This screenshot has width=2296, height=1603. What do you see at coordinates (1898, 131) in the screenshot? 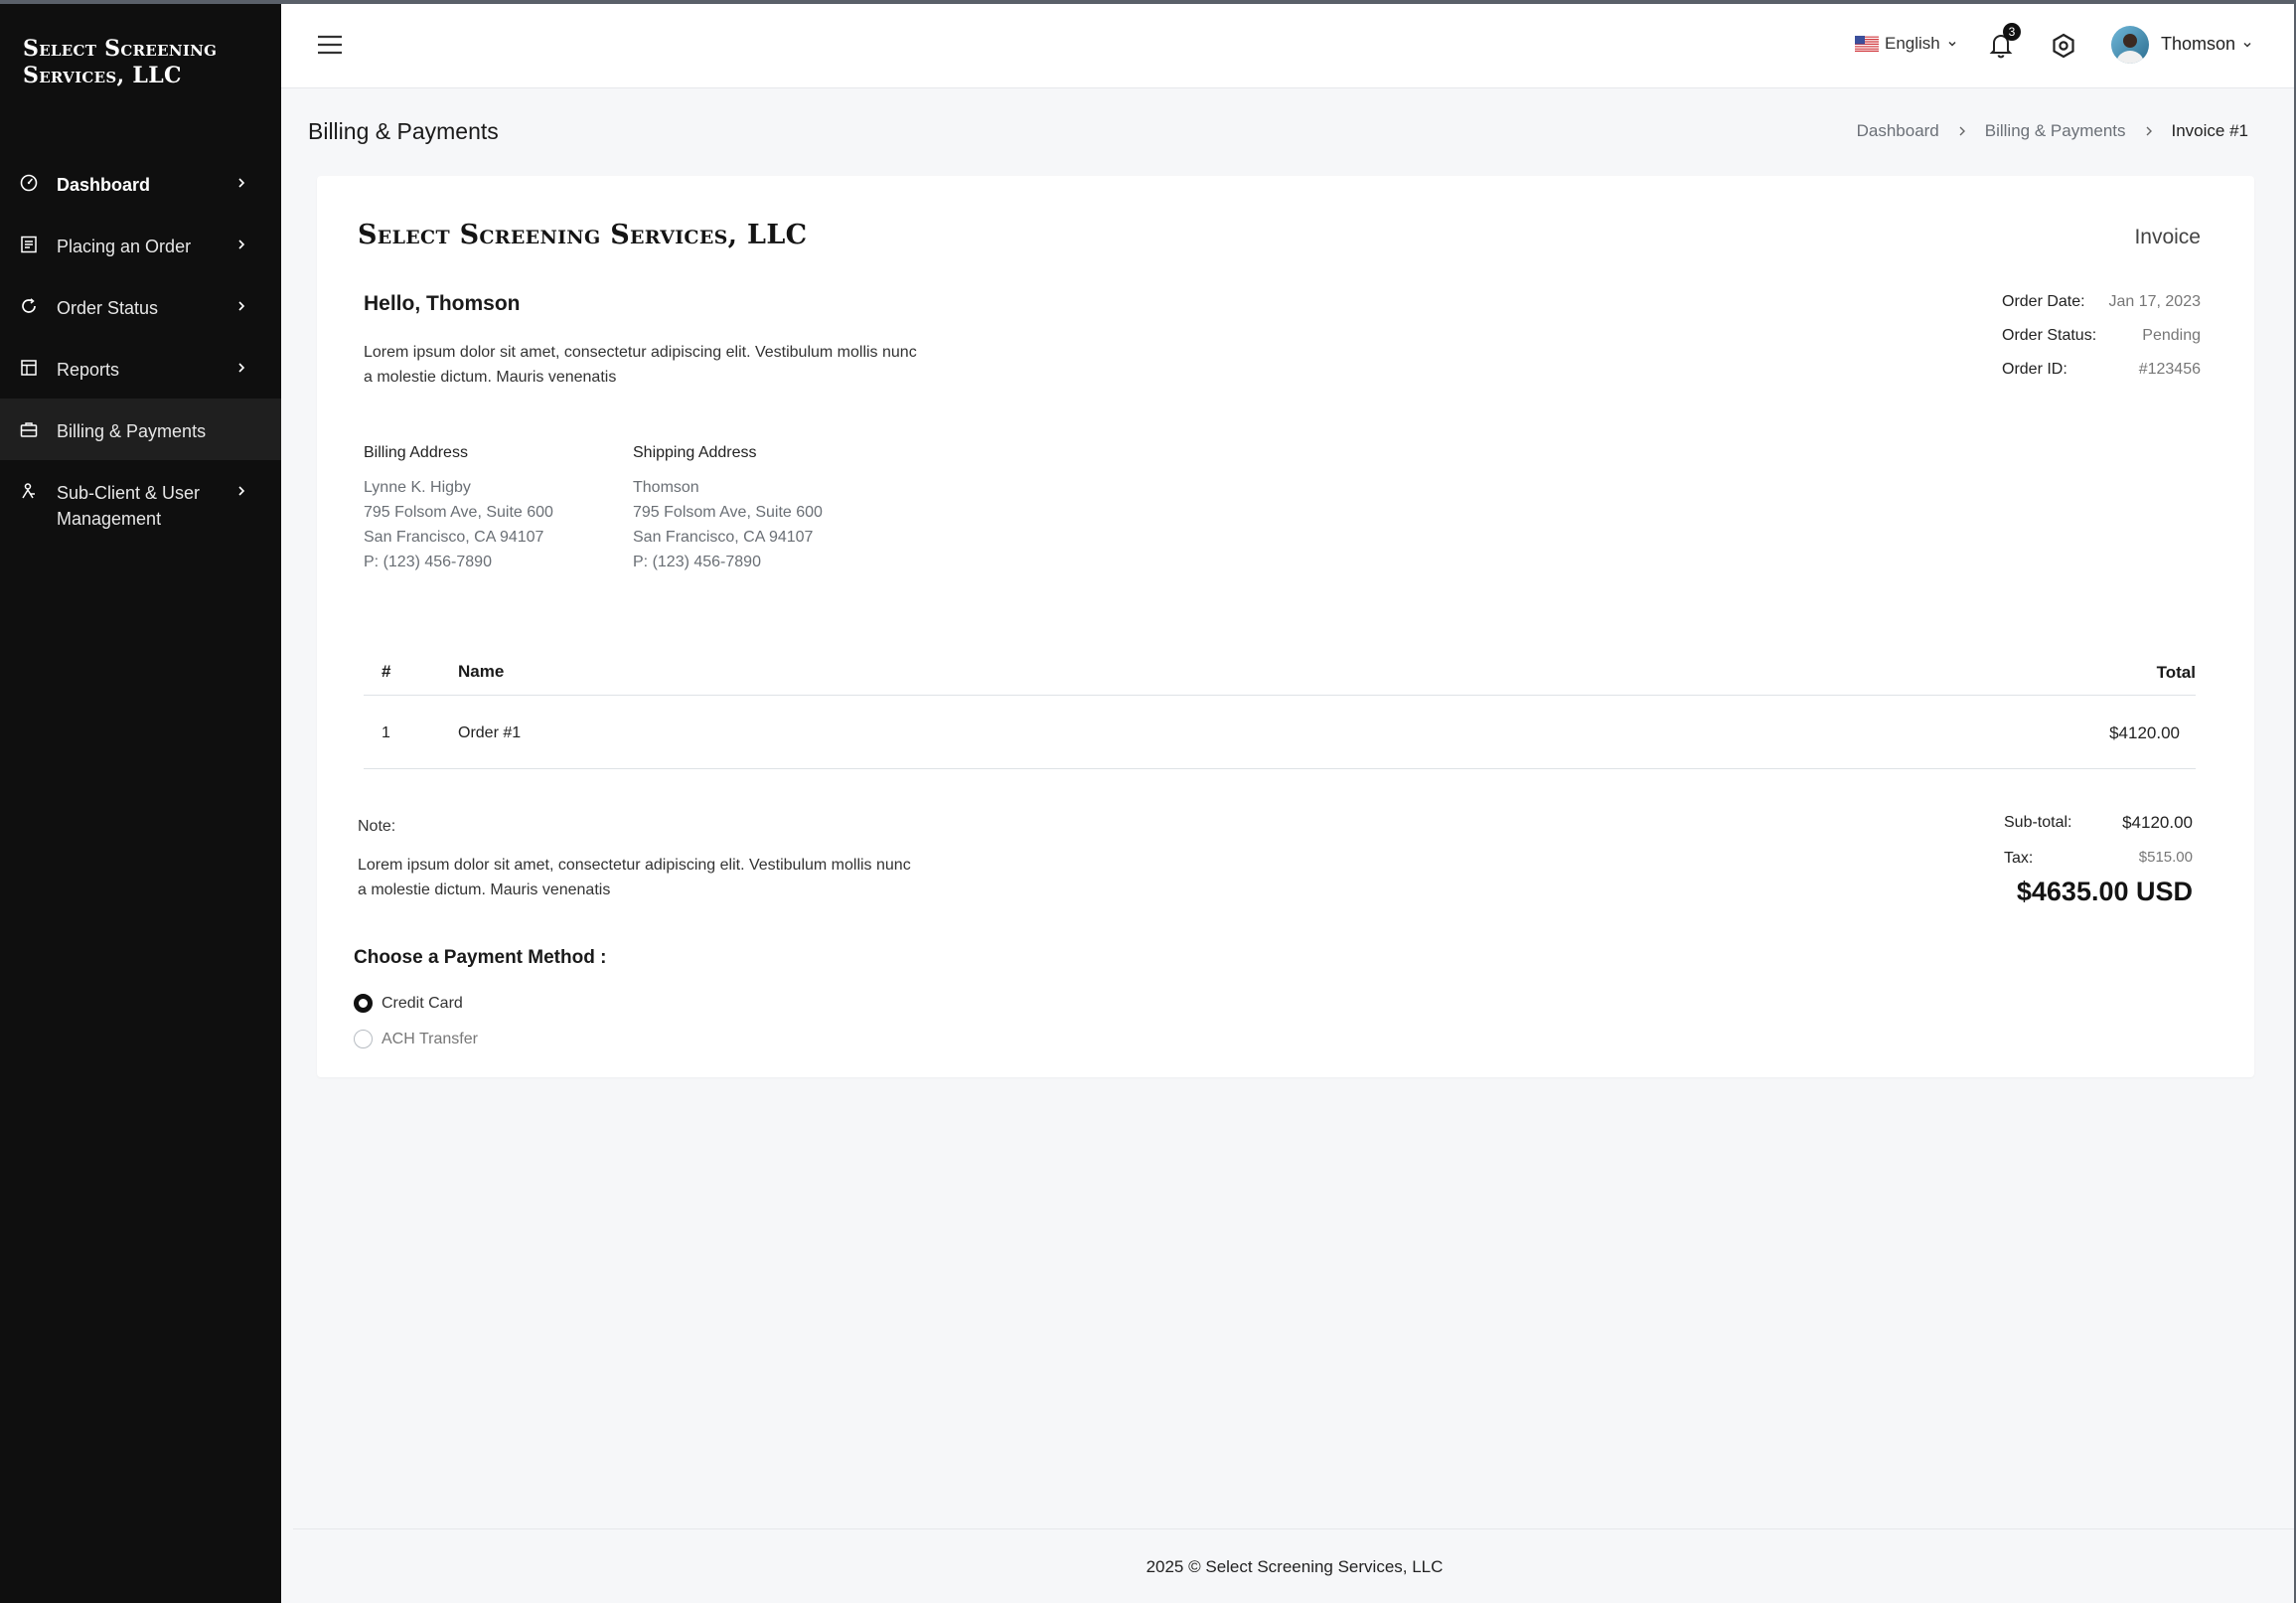
I see `breadcrumb-dashboard: Dashboard` at bounding box center [1898, 131].